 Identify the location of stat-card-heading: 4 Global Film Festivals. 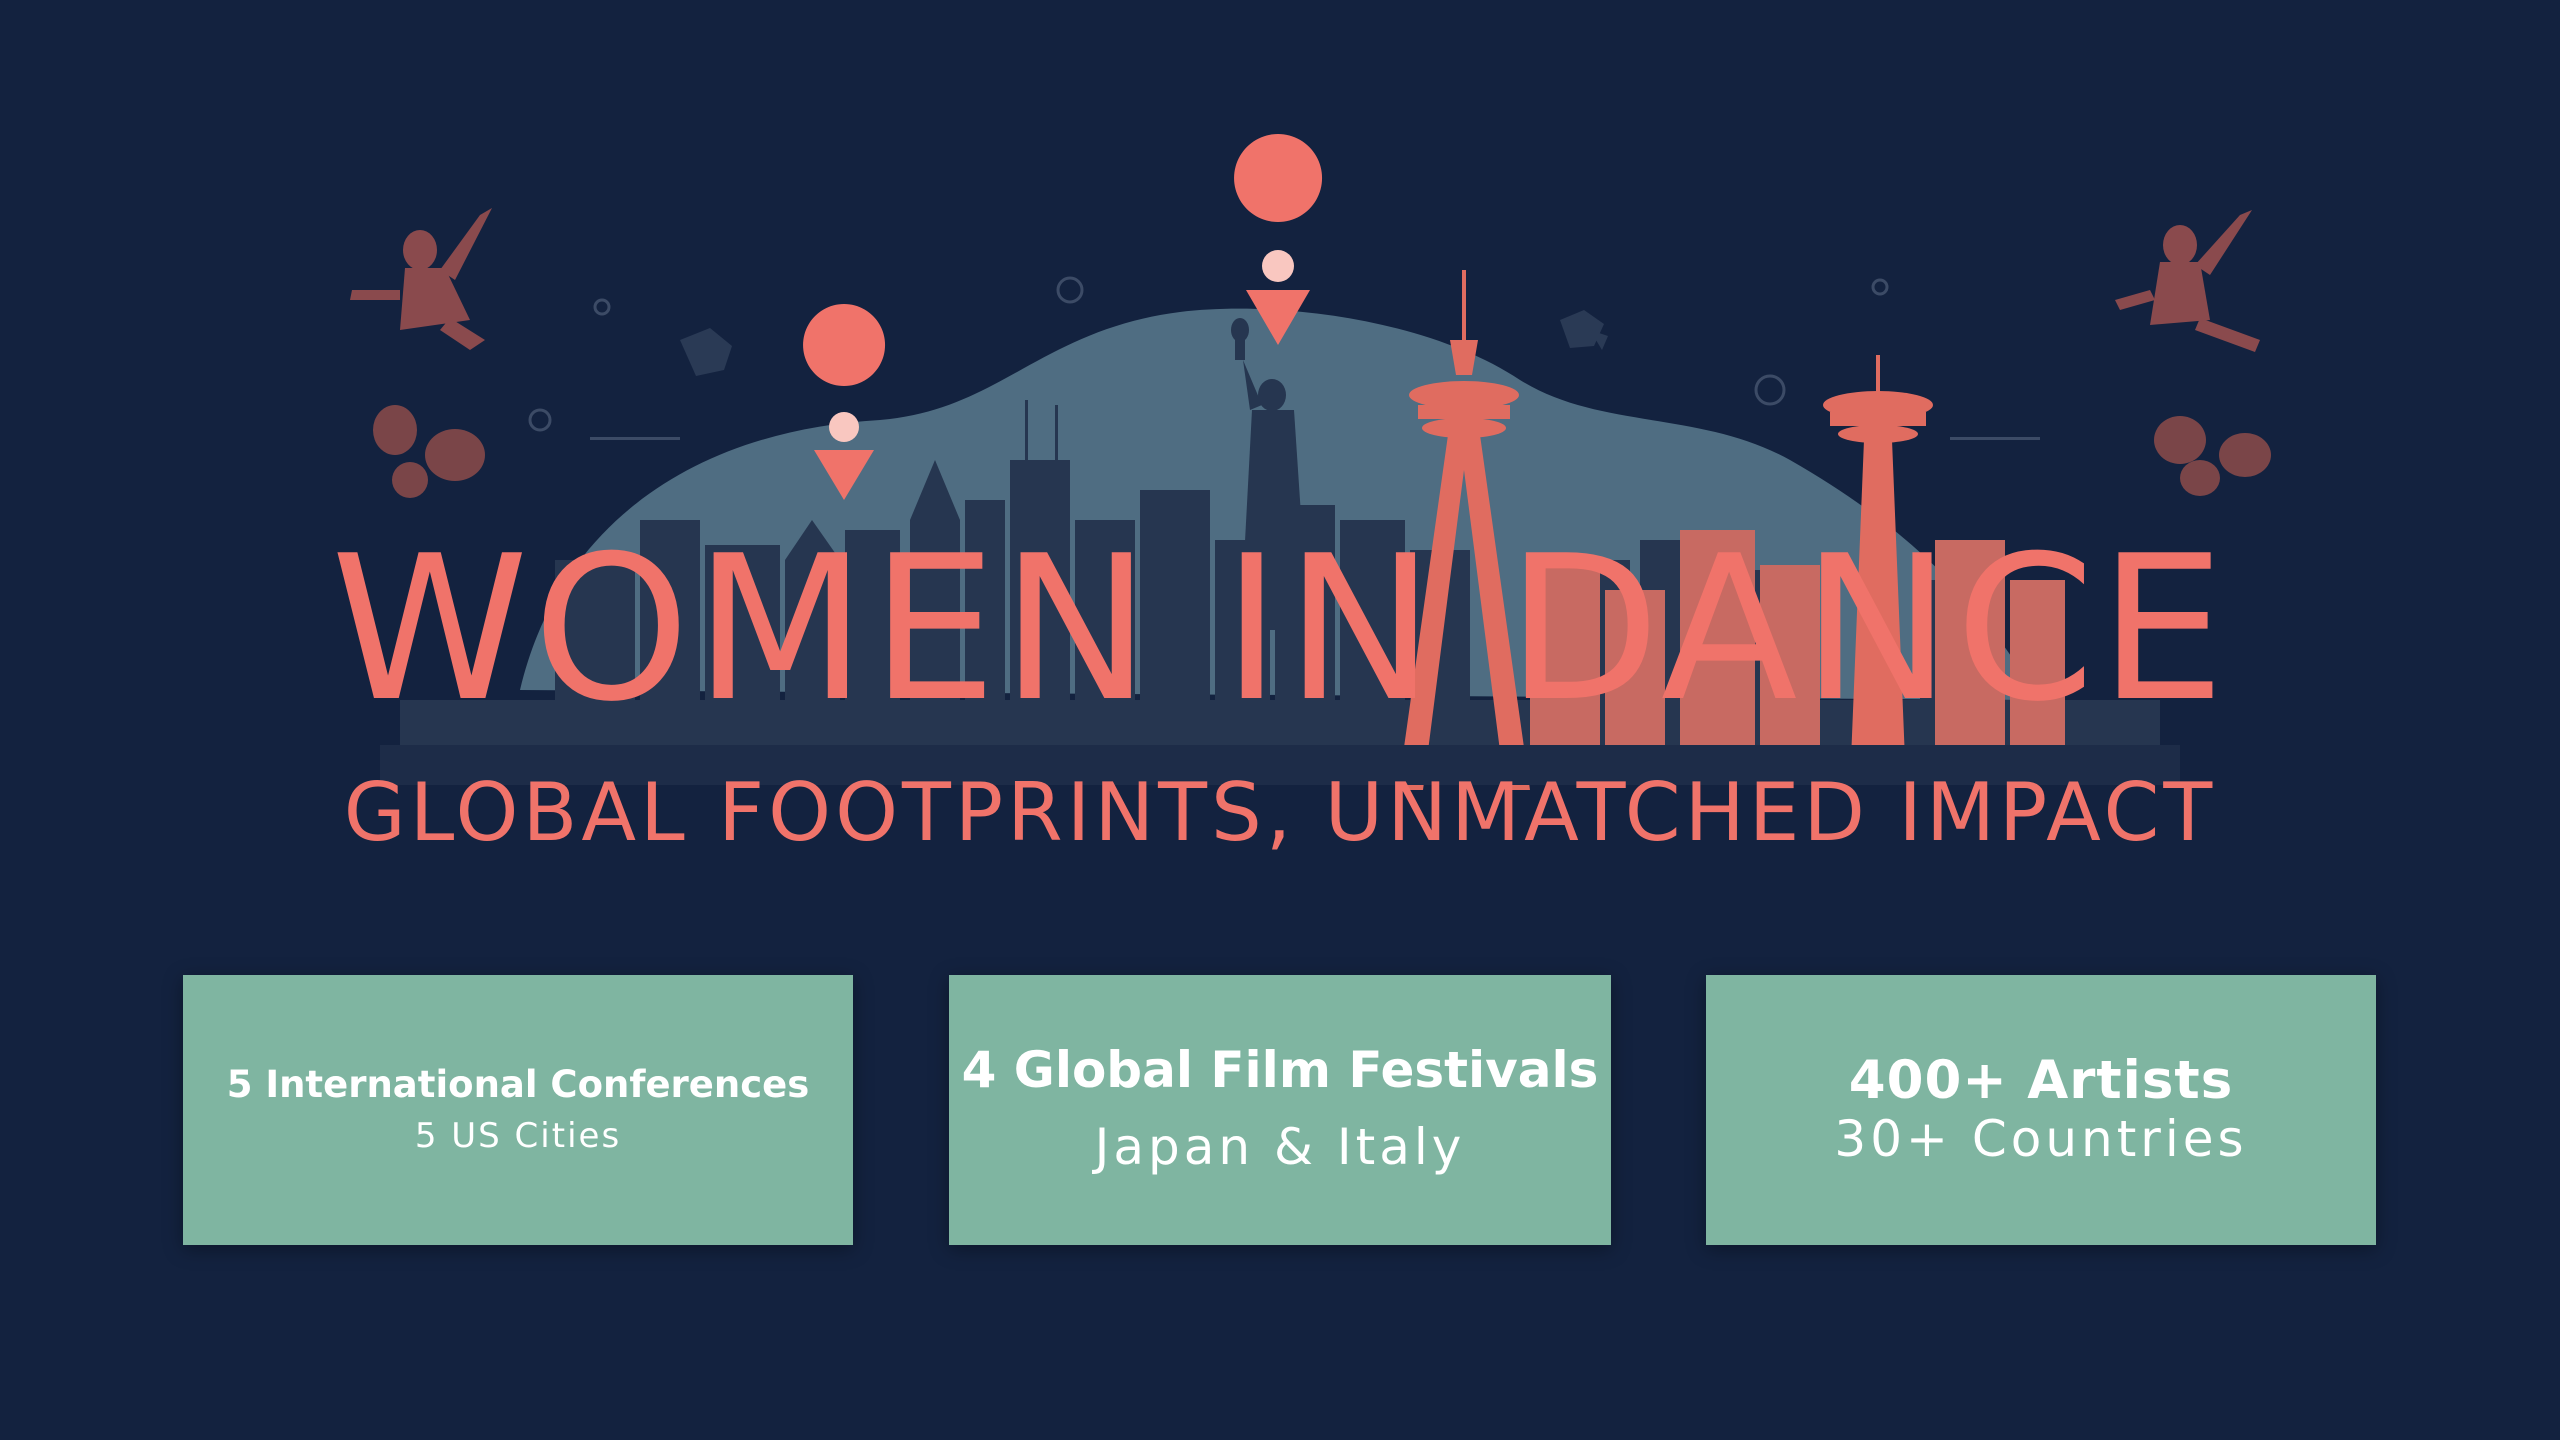
(1280, 1070).